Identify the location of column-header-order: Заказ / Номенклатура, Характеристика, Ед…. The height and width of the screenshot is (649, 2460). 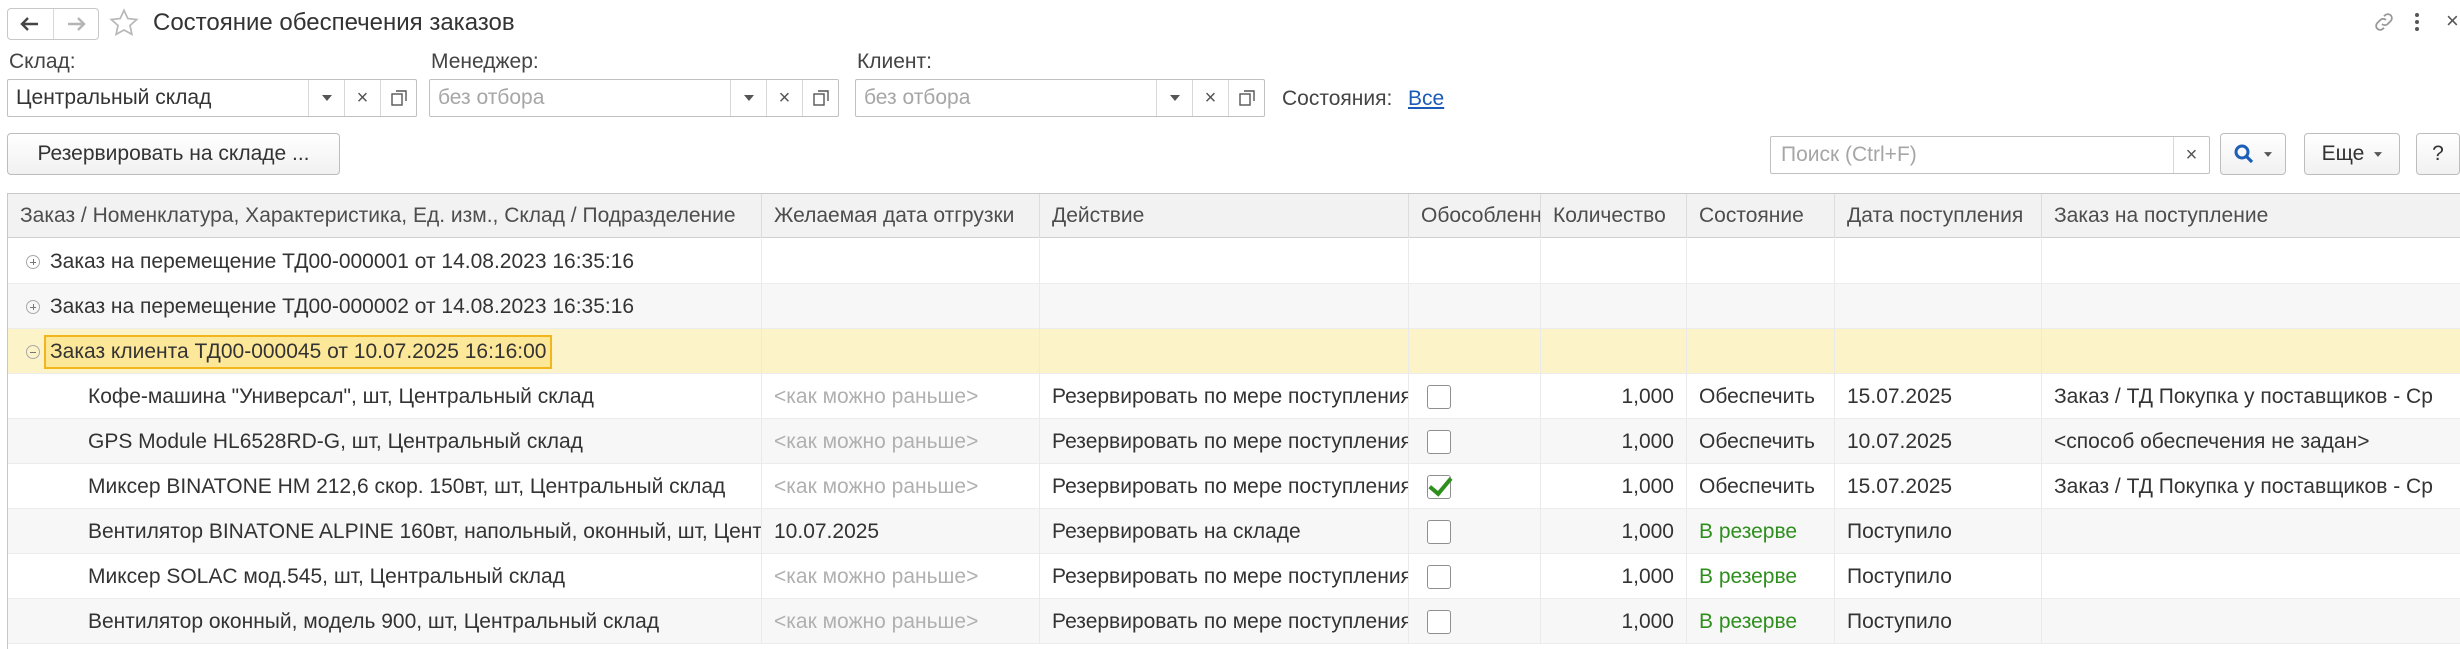
(385, 216).